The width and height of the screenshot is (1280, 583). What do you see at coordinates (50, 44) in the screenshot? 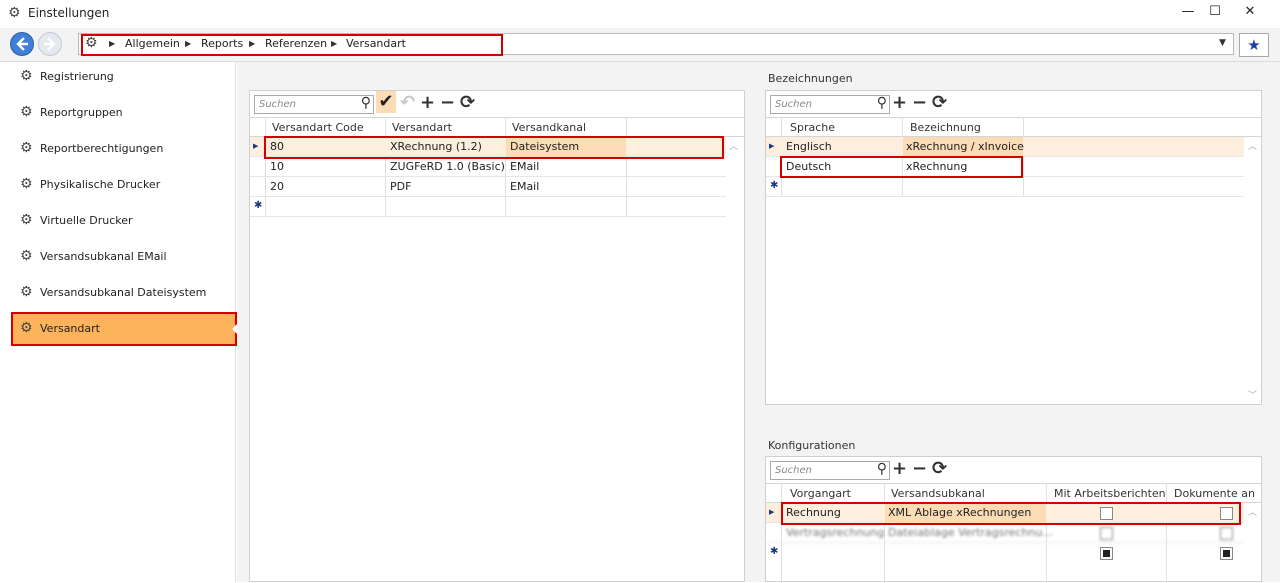
I see `forward-button` at bounding box center [50, 44].